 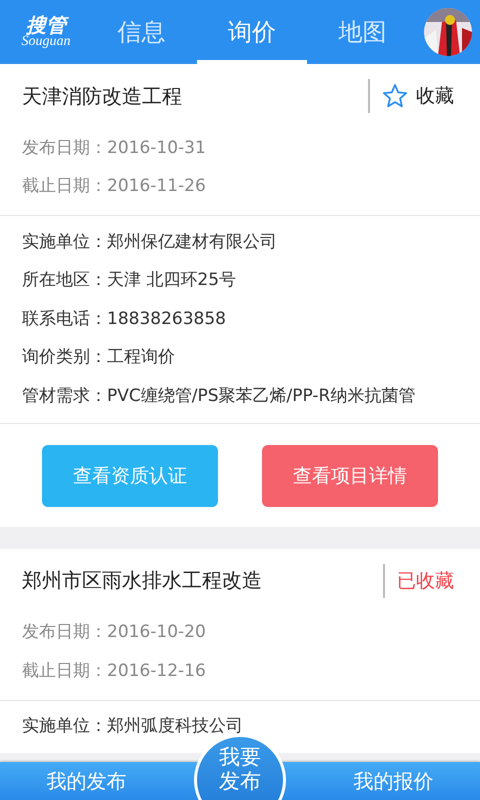 I want to click on tab: 地图, so click(x=362, y=32).